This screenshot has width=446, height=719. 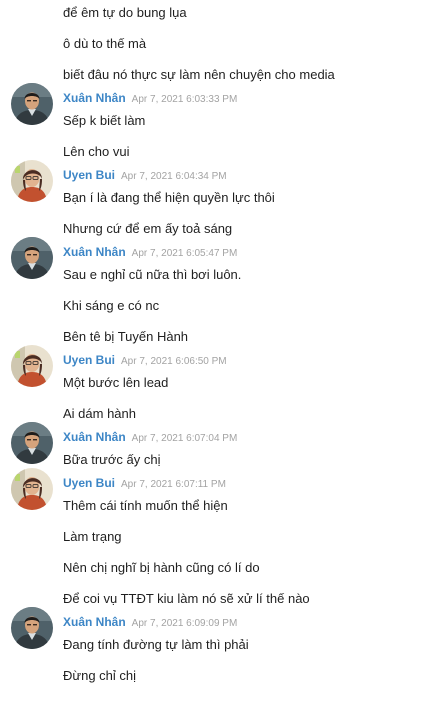 What do you see at coordinates (184, 623) in the screenshot?
I see `message-timestamp: Apr 7, 2021 6:09:09 PM` at bounding box center [184, 623].